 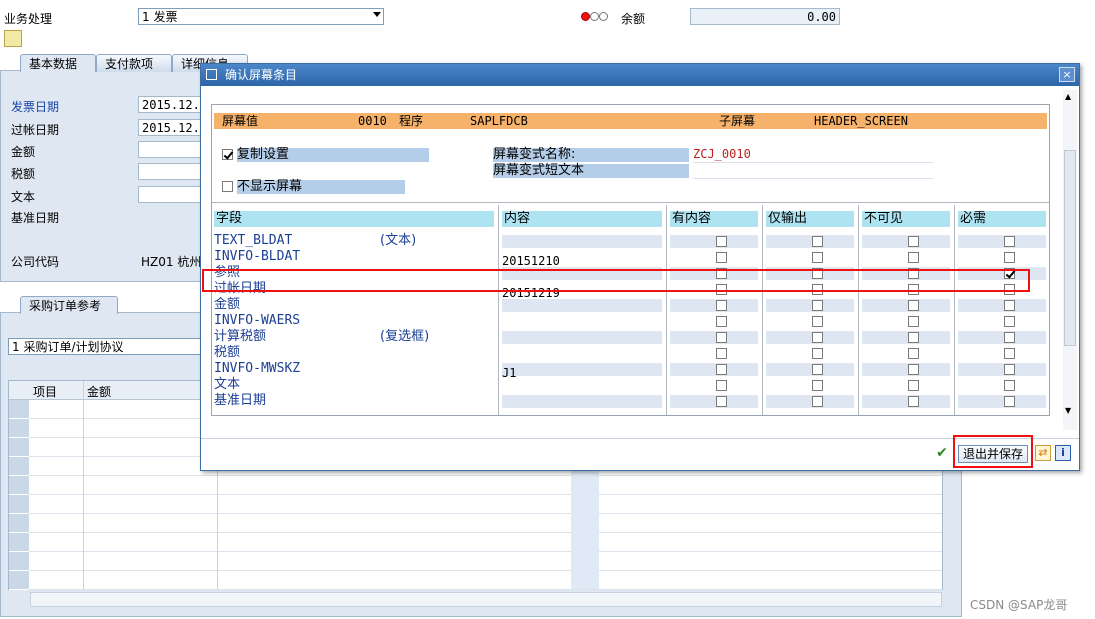 What do you see at coordinates (1068, 96) in the screenshot?
I see `scroll-up-icon: ▲` at bounding box center [1068, 96].